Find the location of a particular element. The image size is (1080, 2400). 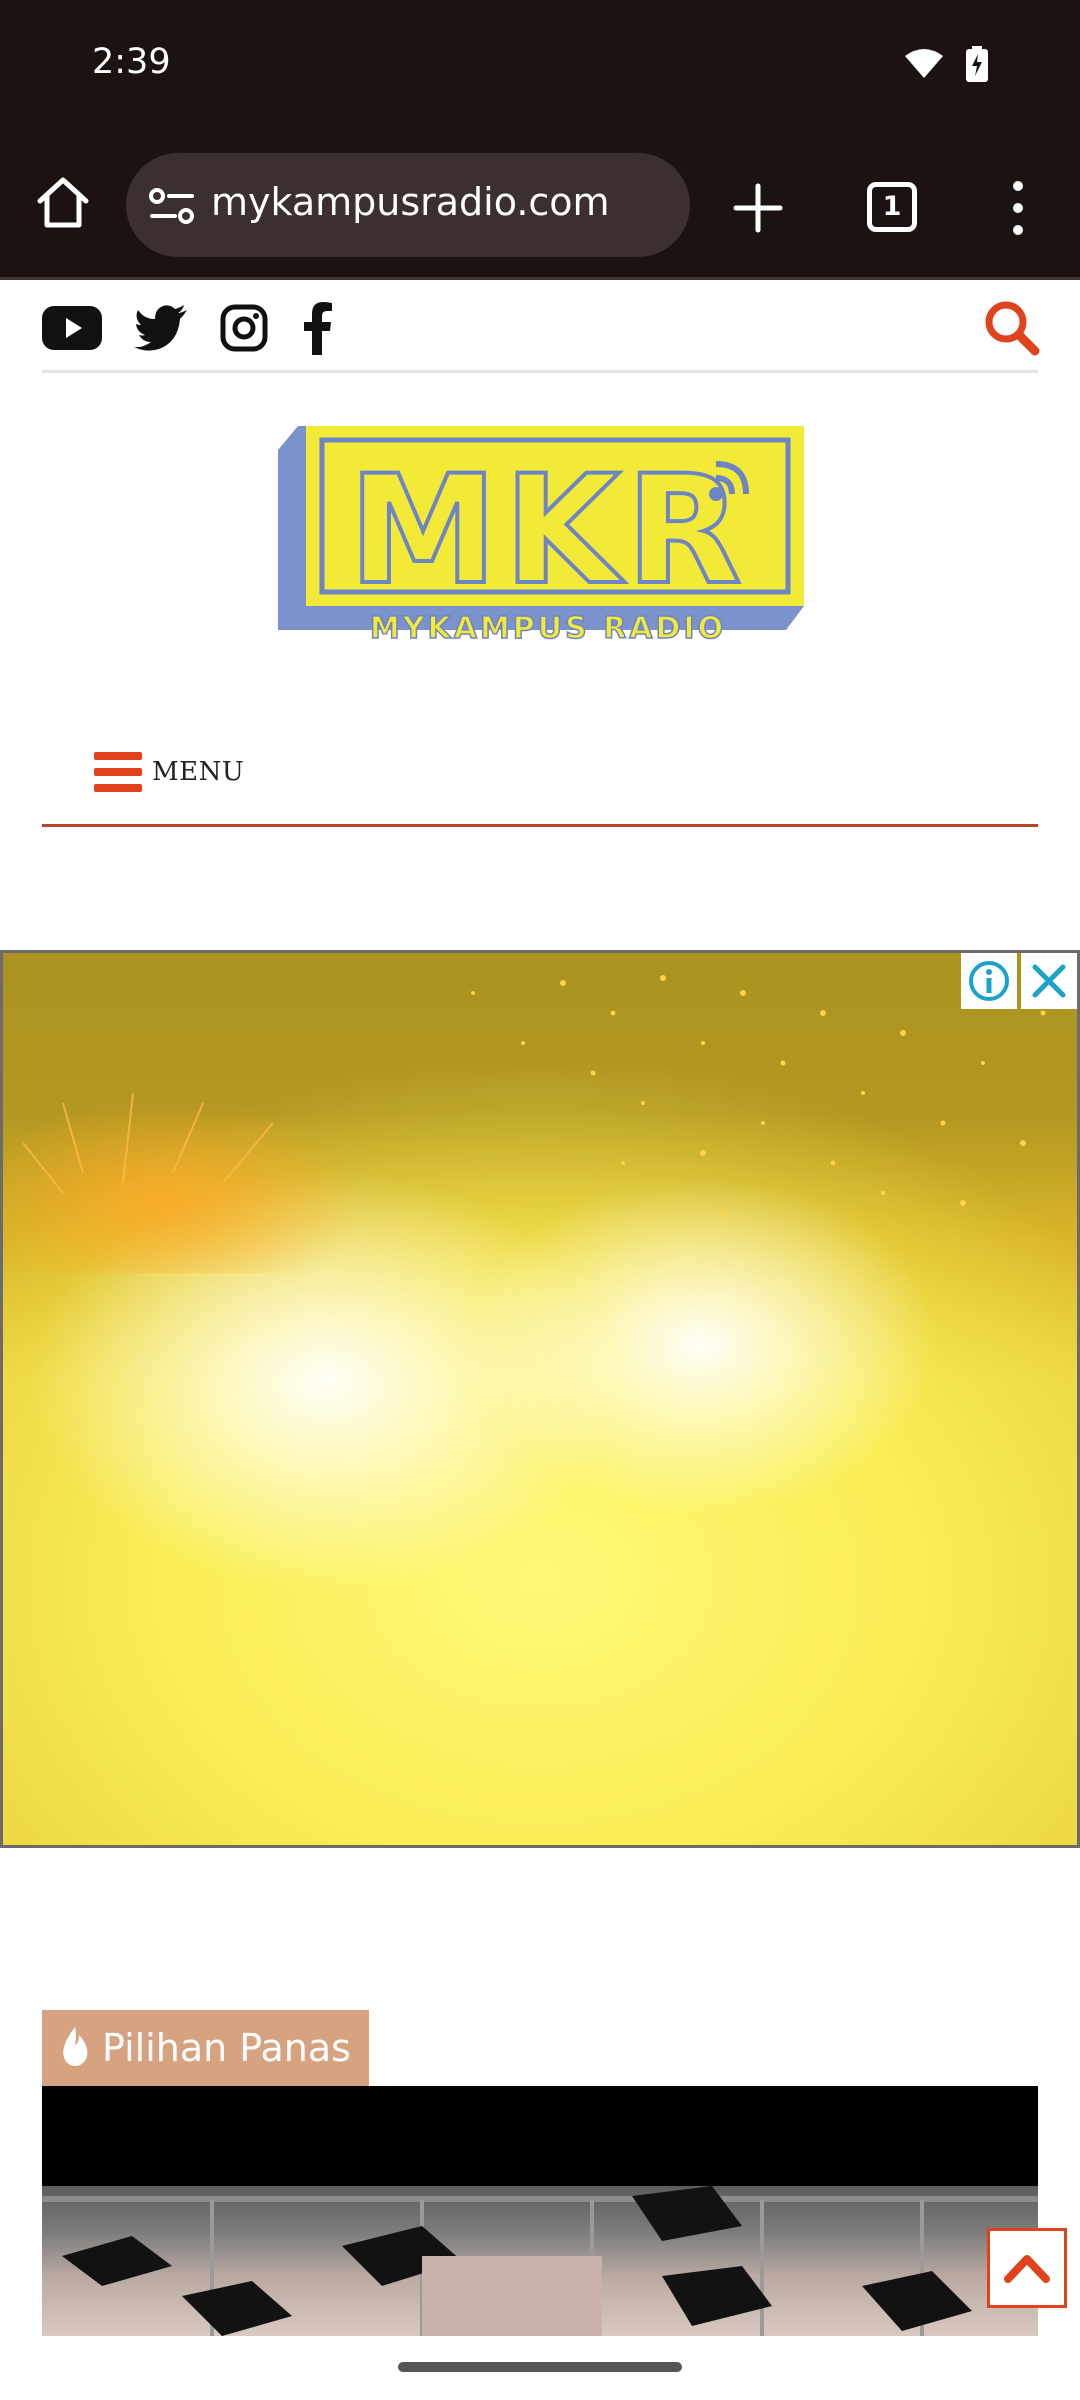

youtube-icon is located at coordinates (72, 330).